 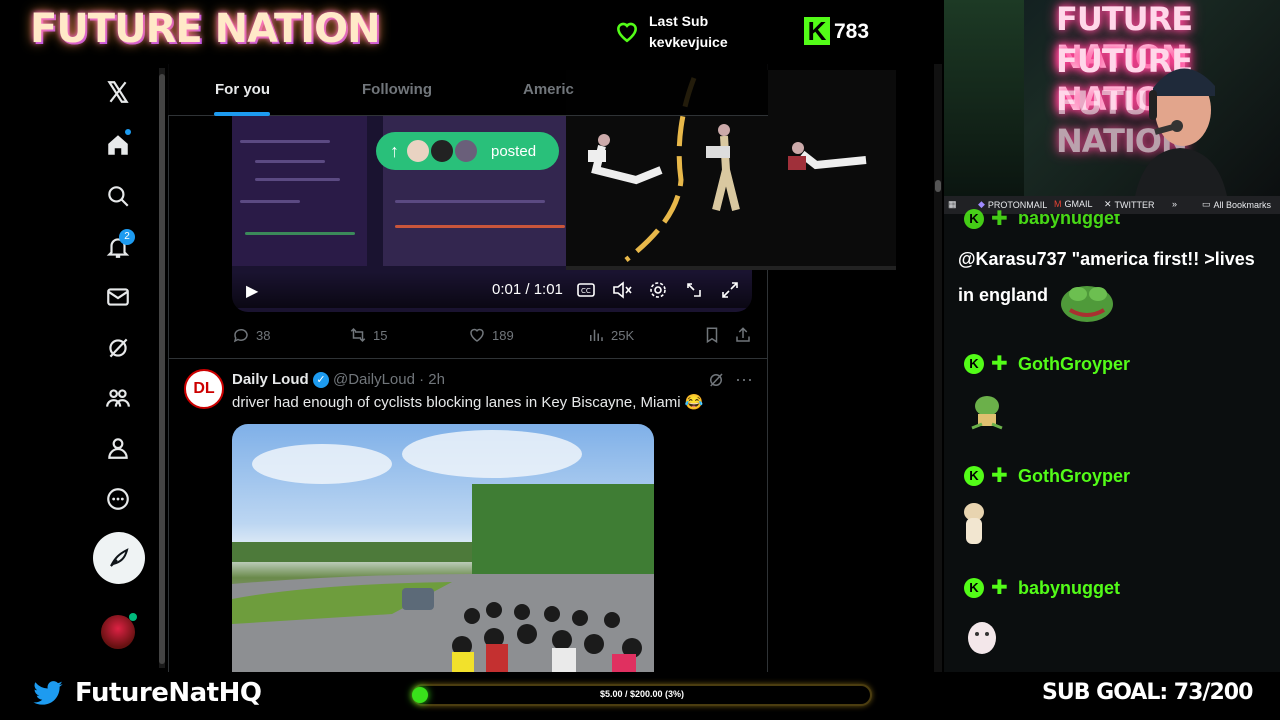 I want to click on hamster-emote, so click(x=982, y=638).